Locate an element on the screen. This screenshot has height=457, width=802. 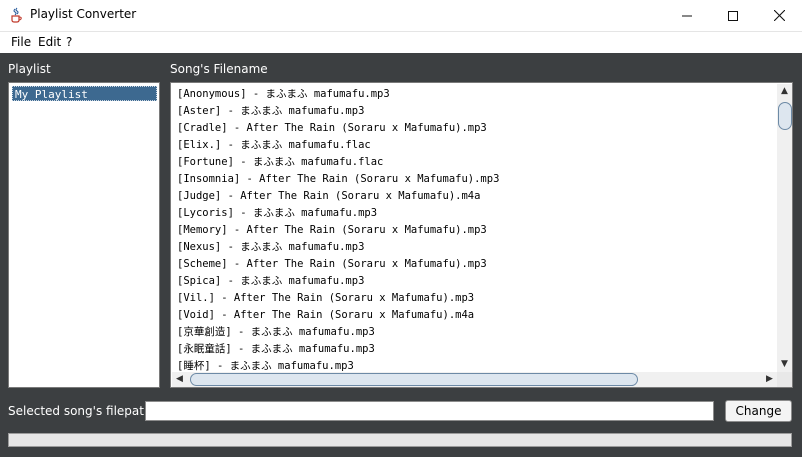
close-icon is located at coordinates (779, 15).